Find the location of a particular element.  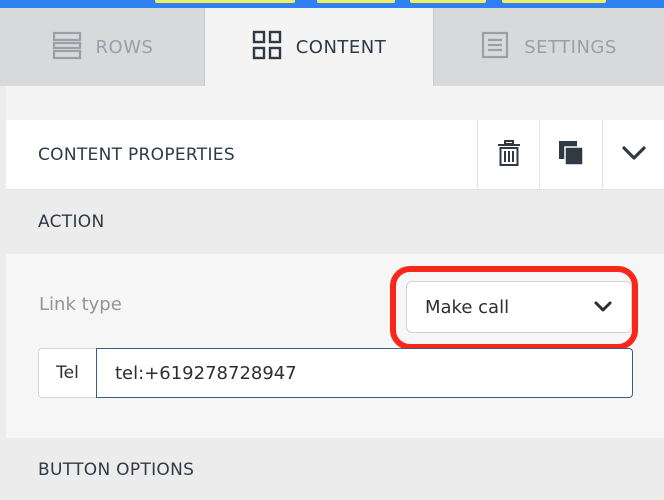

panel-title: CONTENT PROPERTIES is located at coordinates (136, 155).